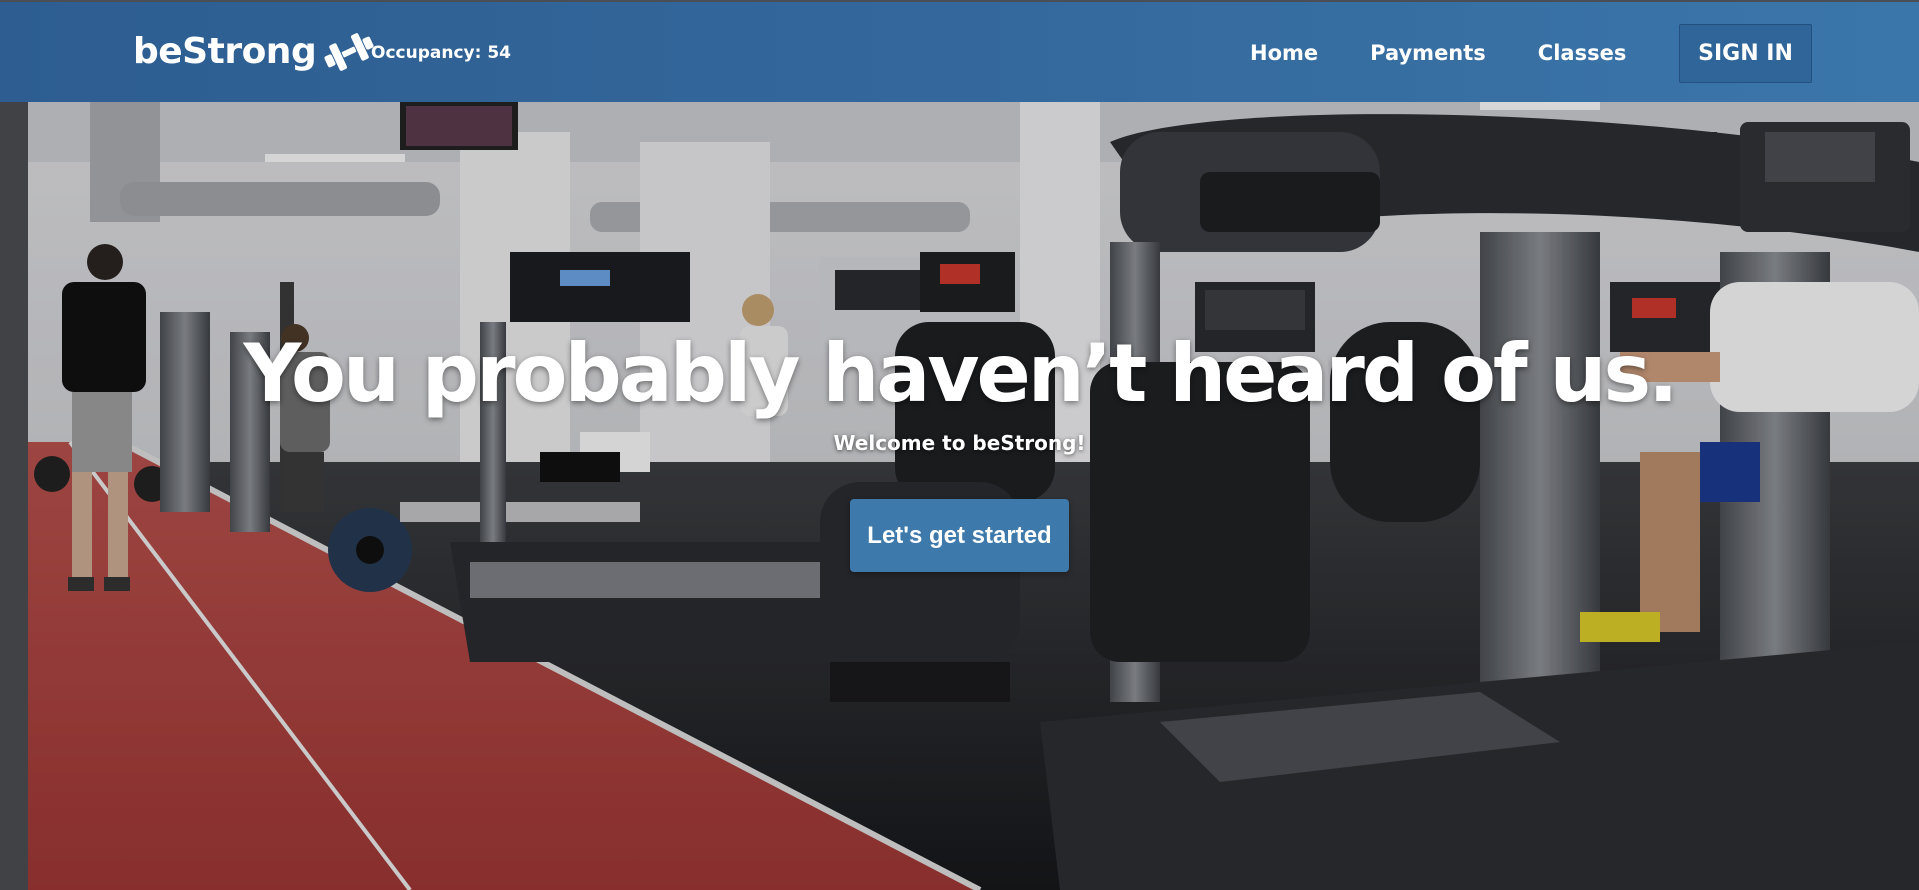  Describe the element at coordinates (1428, 53) in the screenshot. I see `nav-payments-link: Payments` at that location.